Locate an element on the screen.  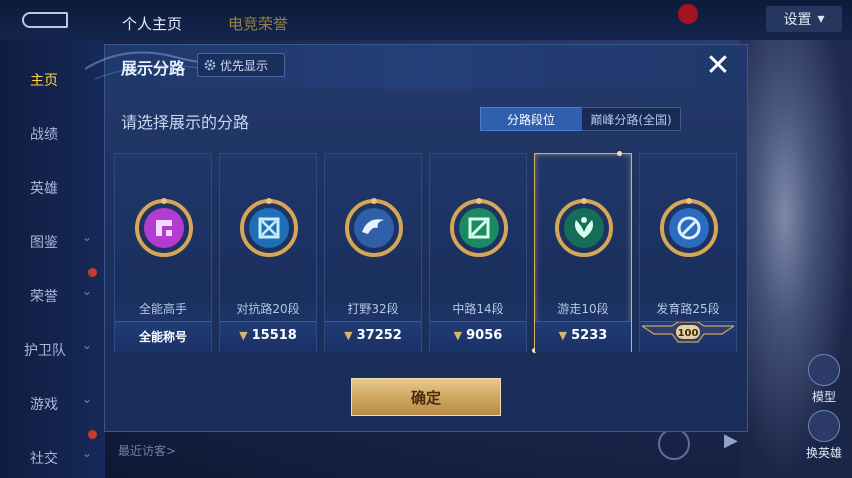
recent-visitors-link: 最近访客> is located at coordinates (147, 450).